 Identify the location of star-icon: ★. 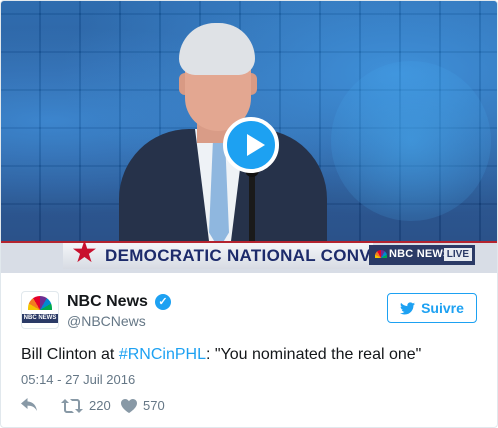
(84, 252).